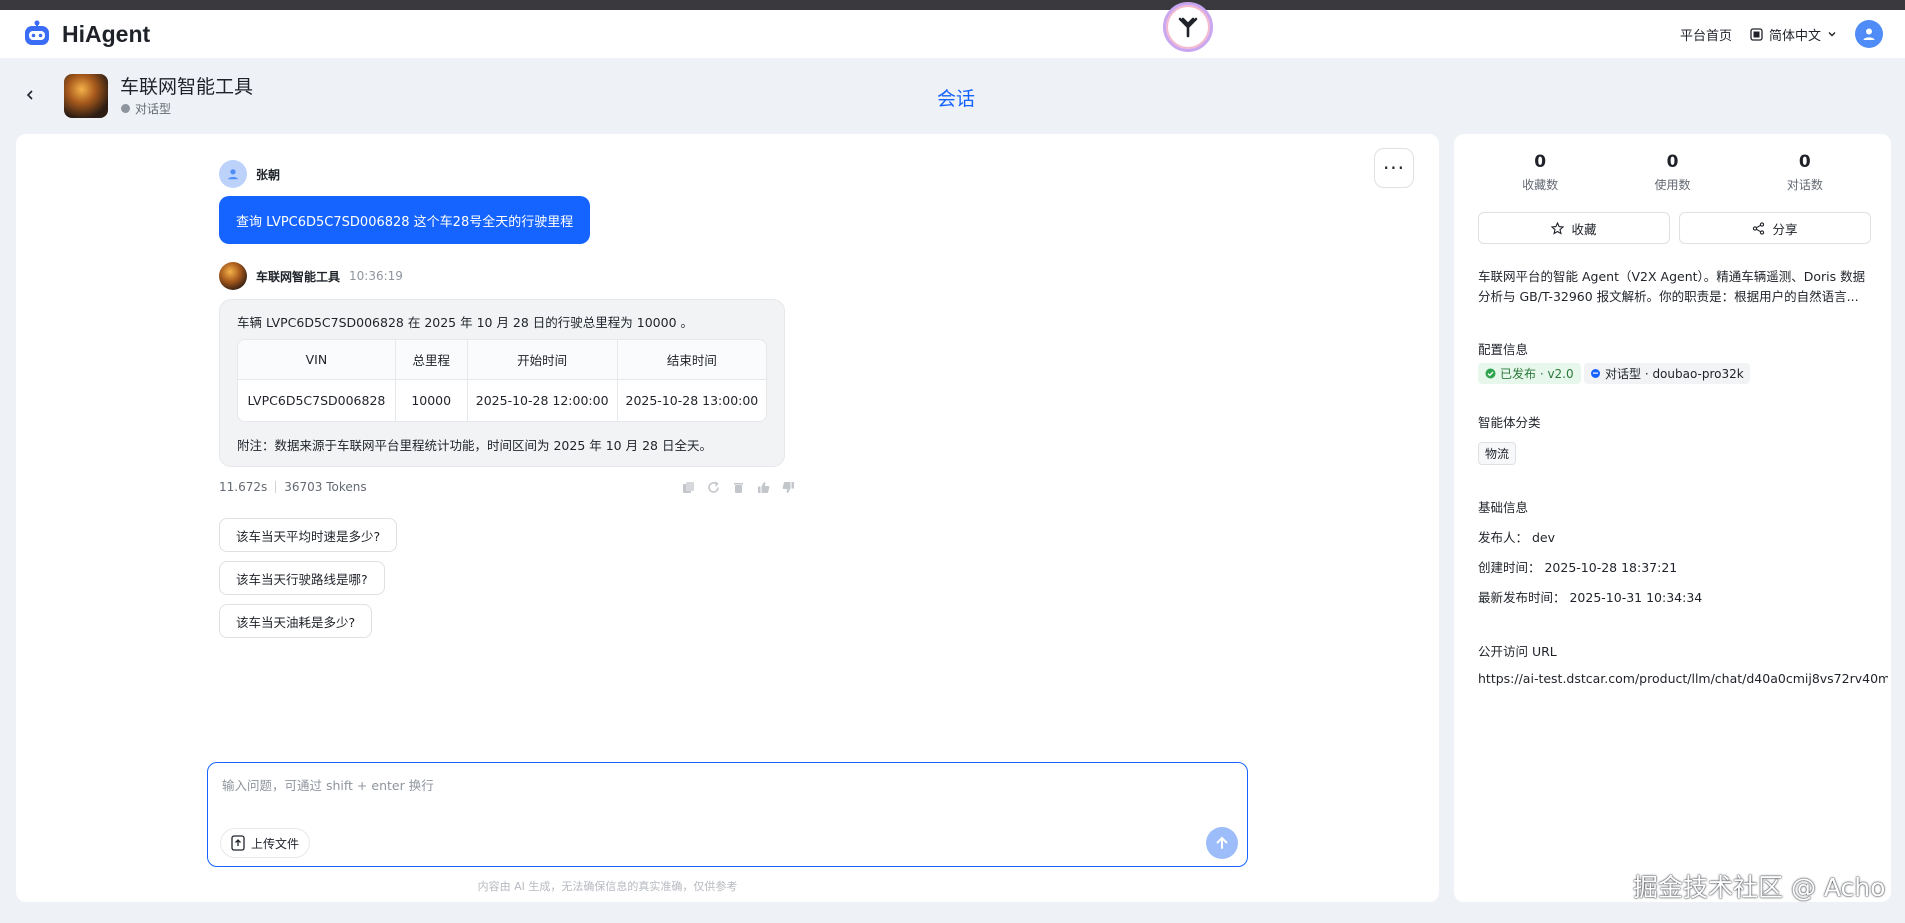  I want to click on category-heading: 智能体分类, so click(1509, 422).